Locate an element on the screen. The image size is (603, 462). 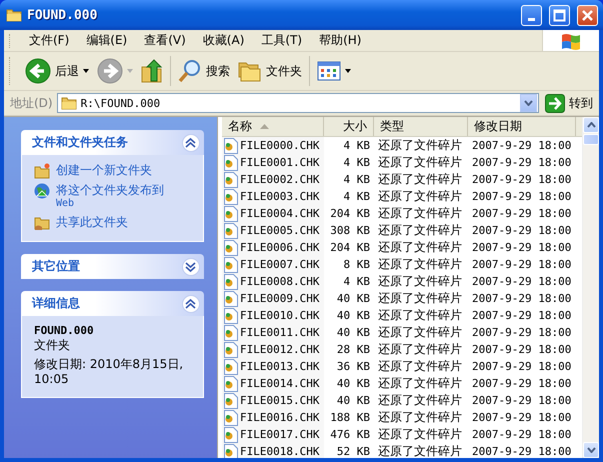
expand-chevron-icon is located at coordinates (191, 267).